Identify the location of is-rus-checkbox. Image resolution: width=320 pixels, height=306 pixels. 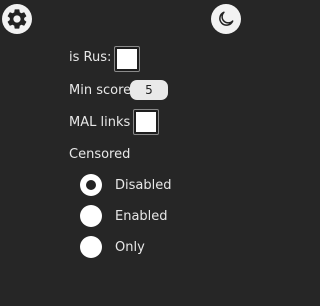
(127, 59).